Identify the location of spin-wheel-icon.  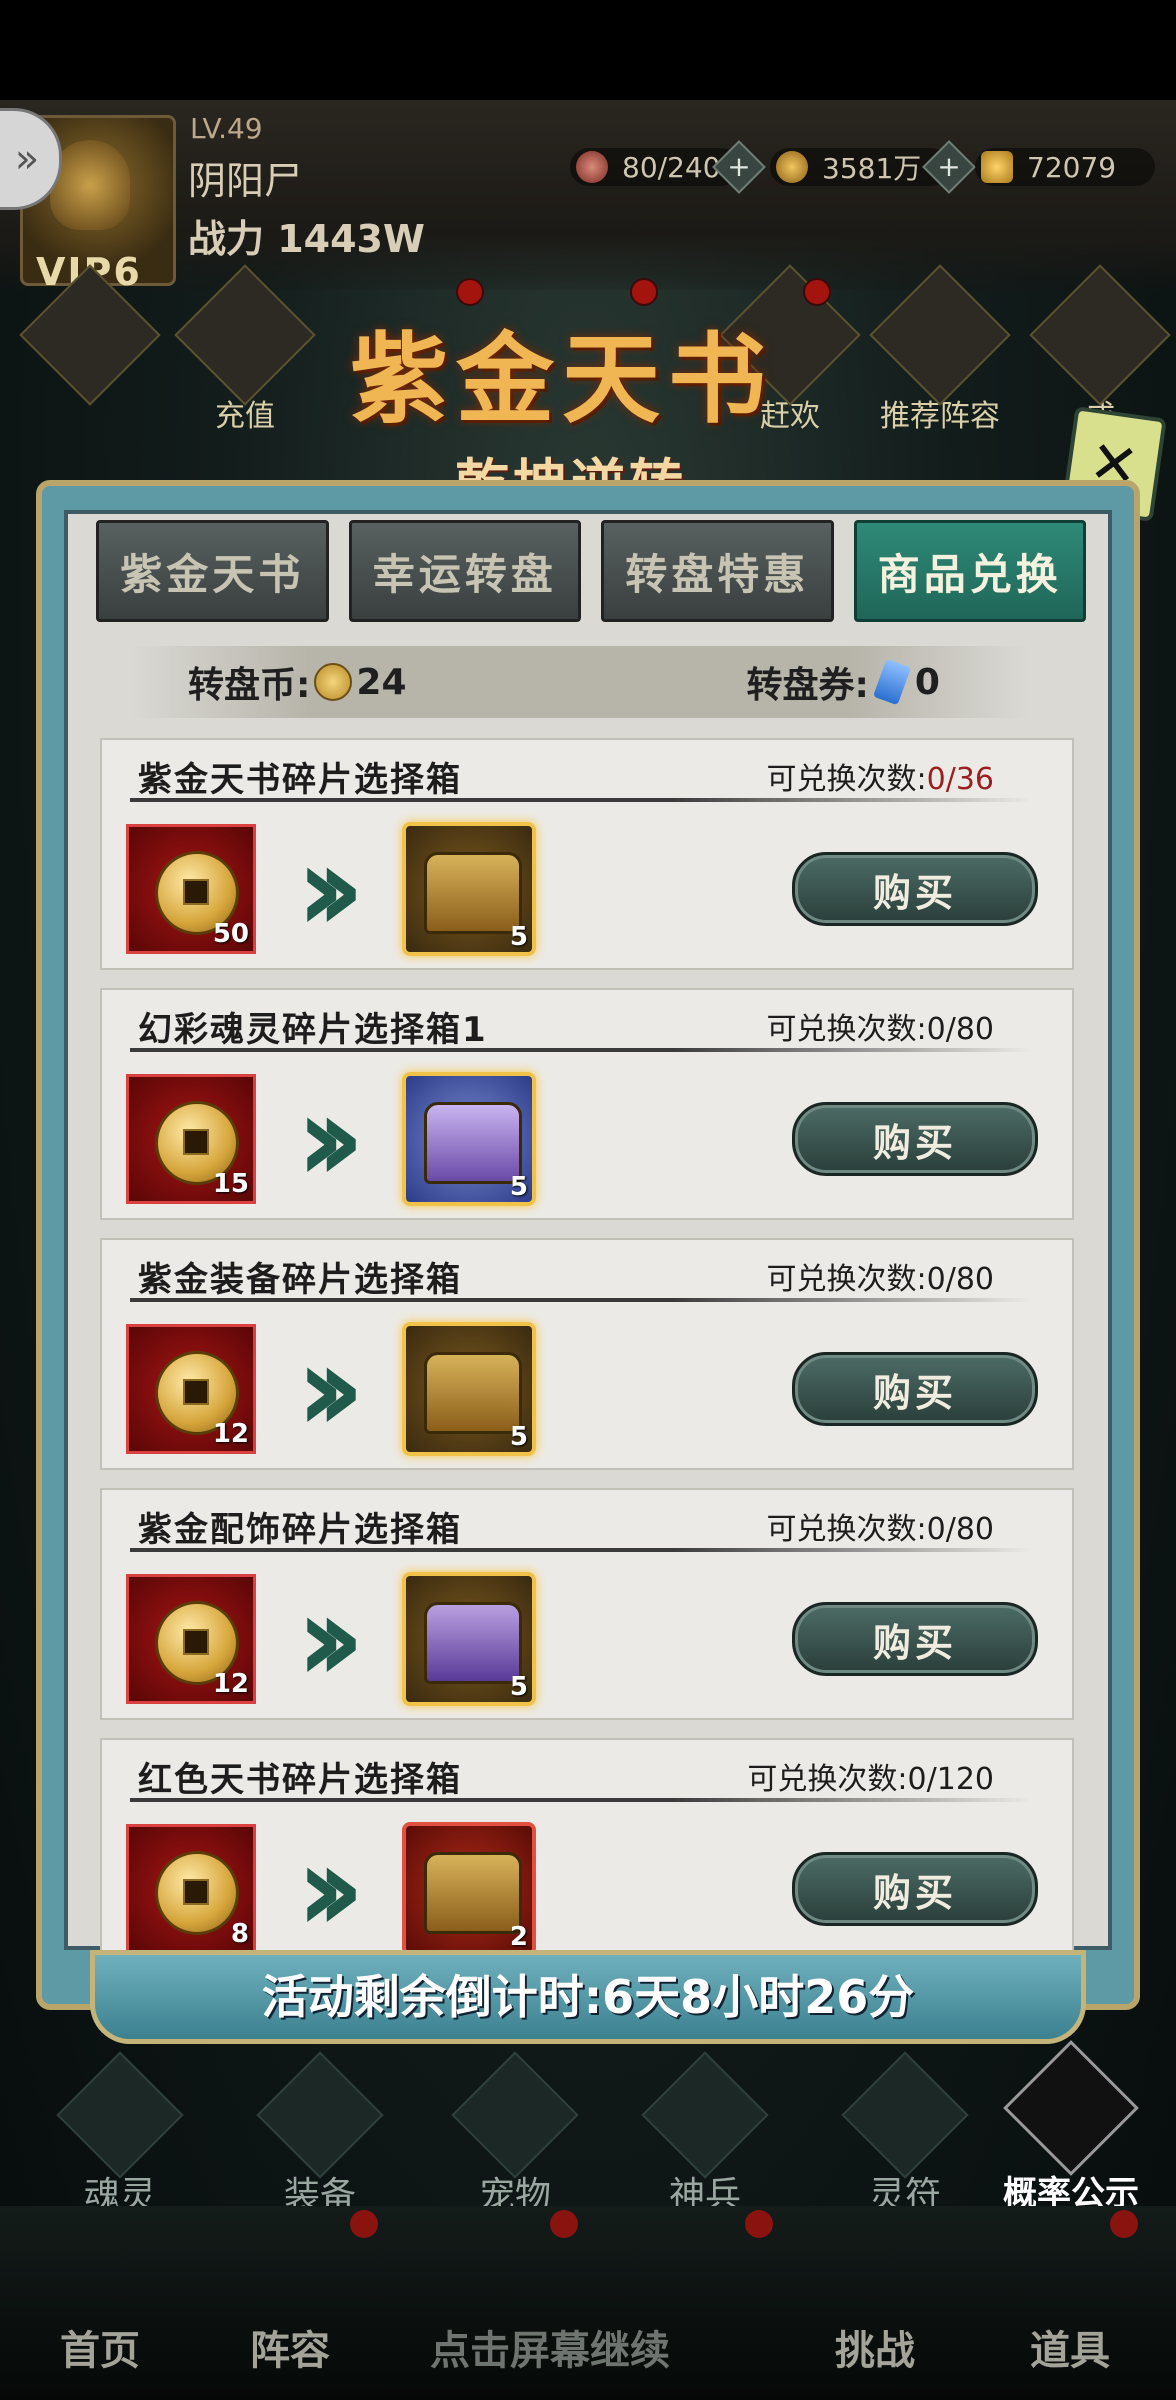
(90, 335).